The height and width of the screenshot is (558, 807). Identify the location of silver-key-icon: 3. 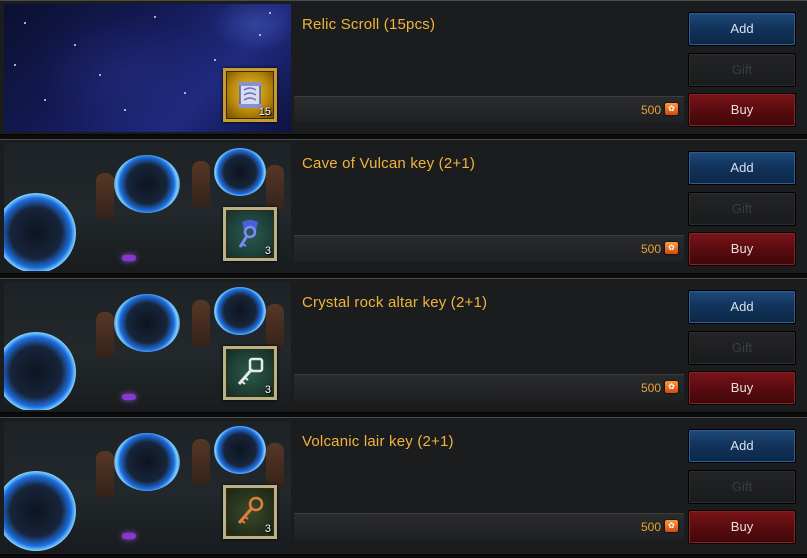
(250, 373).